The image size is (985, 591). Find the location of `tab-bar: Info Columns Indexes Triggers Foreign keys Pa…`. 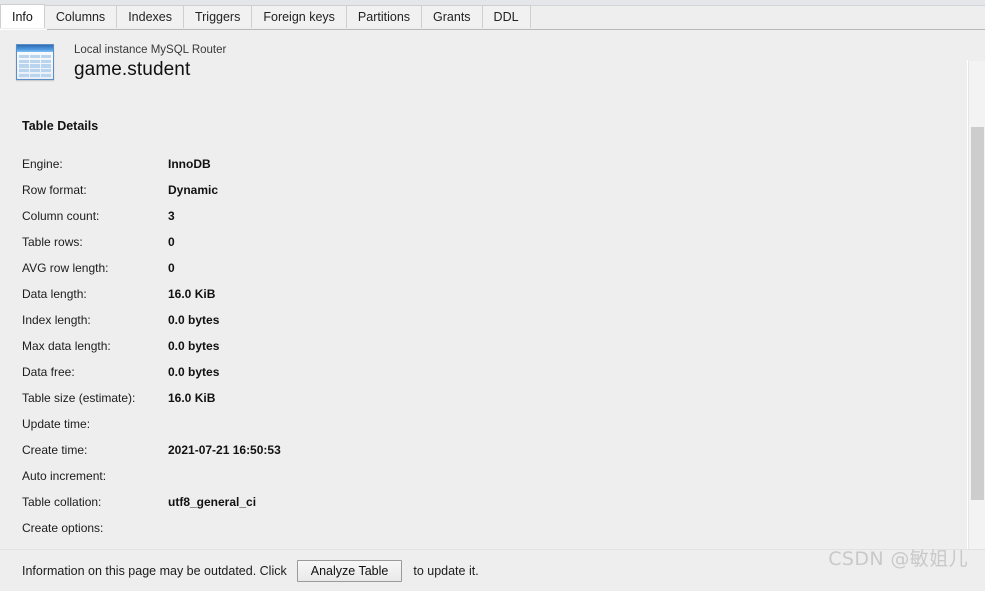

tab-bar: Info Columns Indexes Triggers Foreign keys Pa… is located at coordinates (492, 15).